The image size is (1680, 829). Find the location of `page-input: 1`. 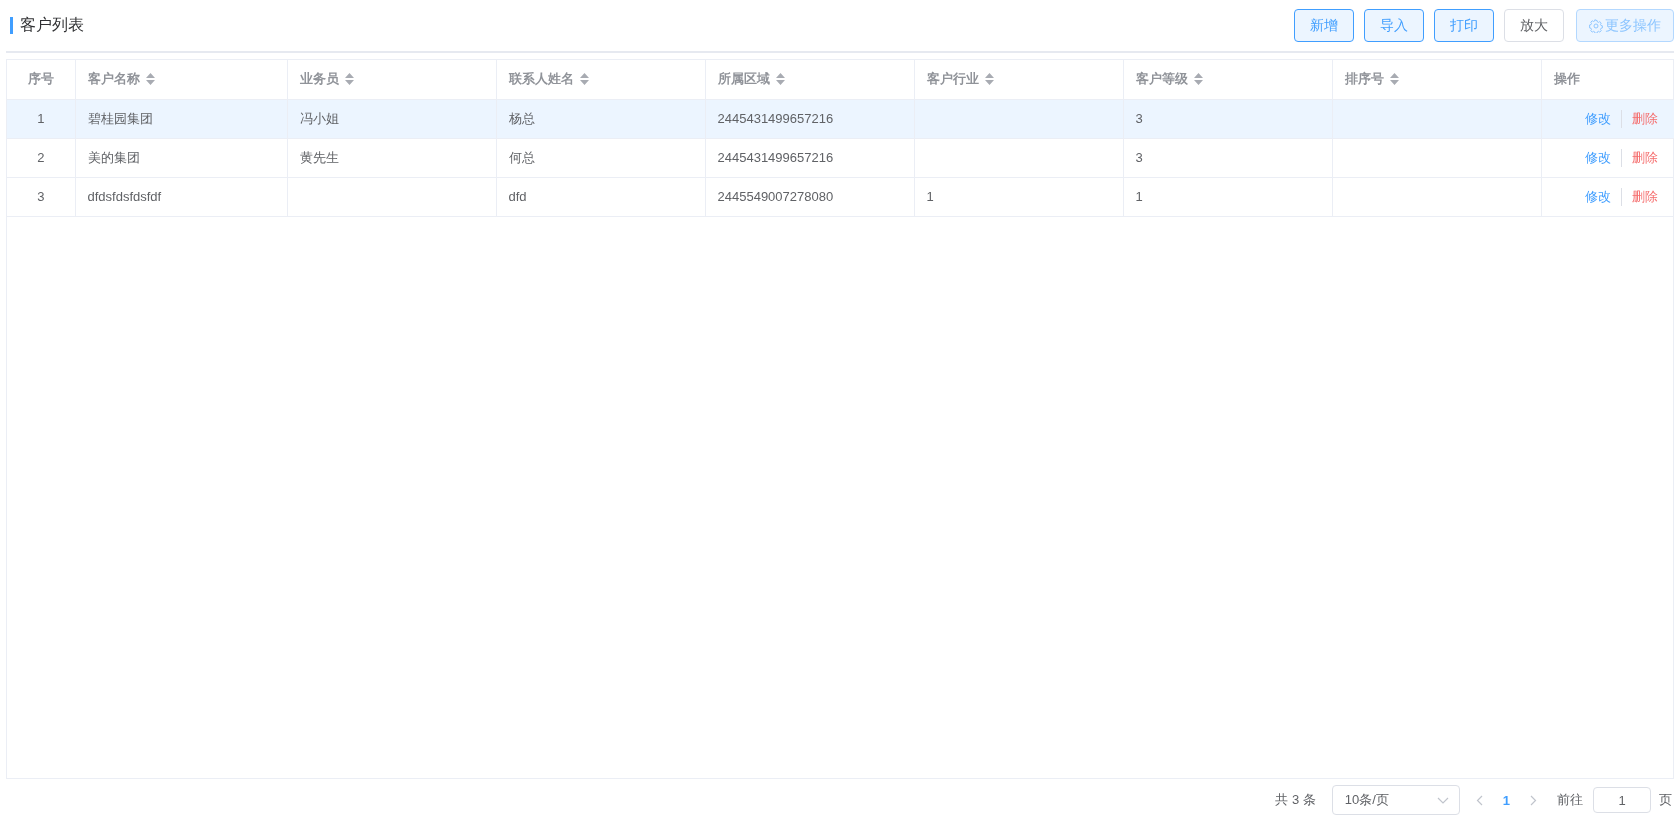

page-input: 1 is located at coordinates (1622, 800).